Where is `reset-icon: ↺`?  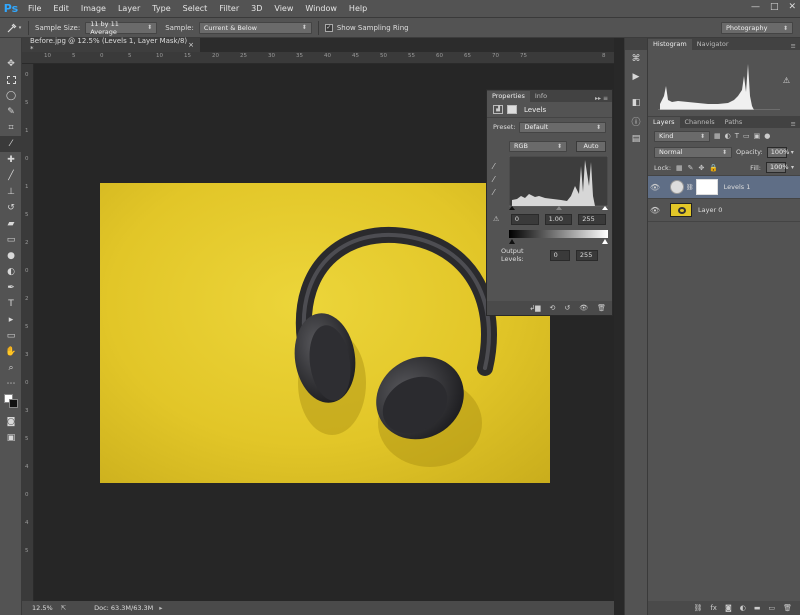
reset-icon: ↺ is located at coordinates (567, 308).